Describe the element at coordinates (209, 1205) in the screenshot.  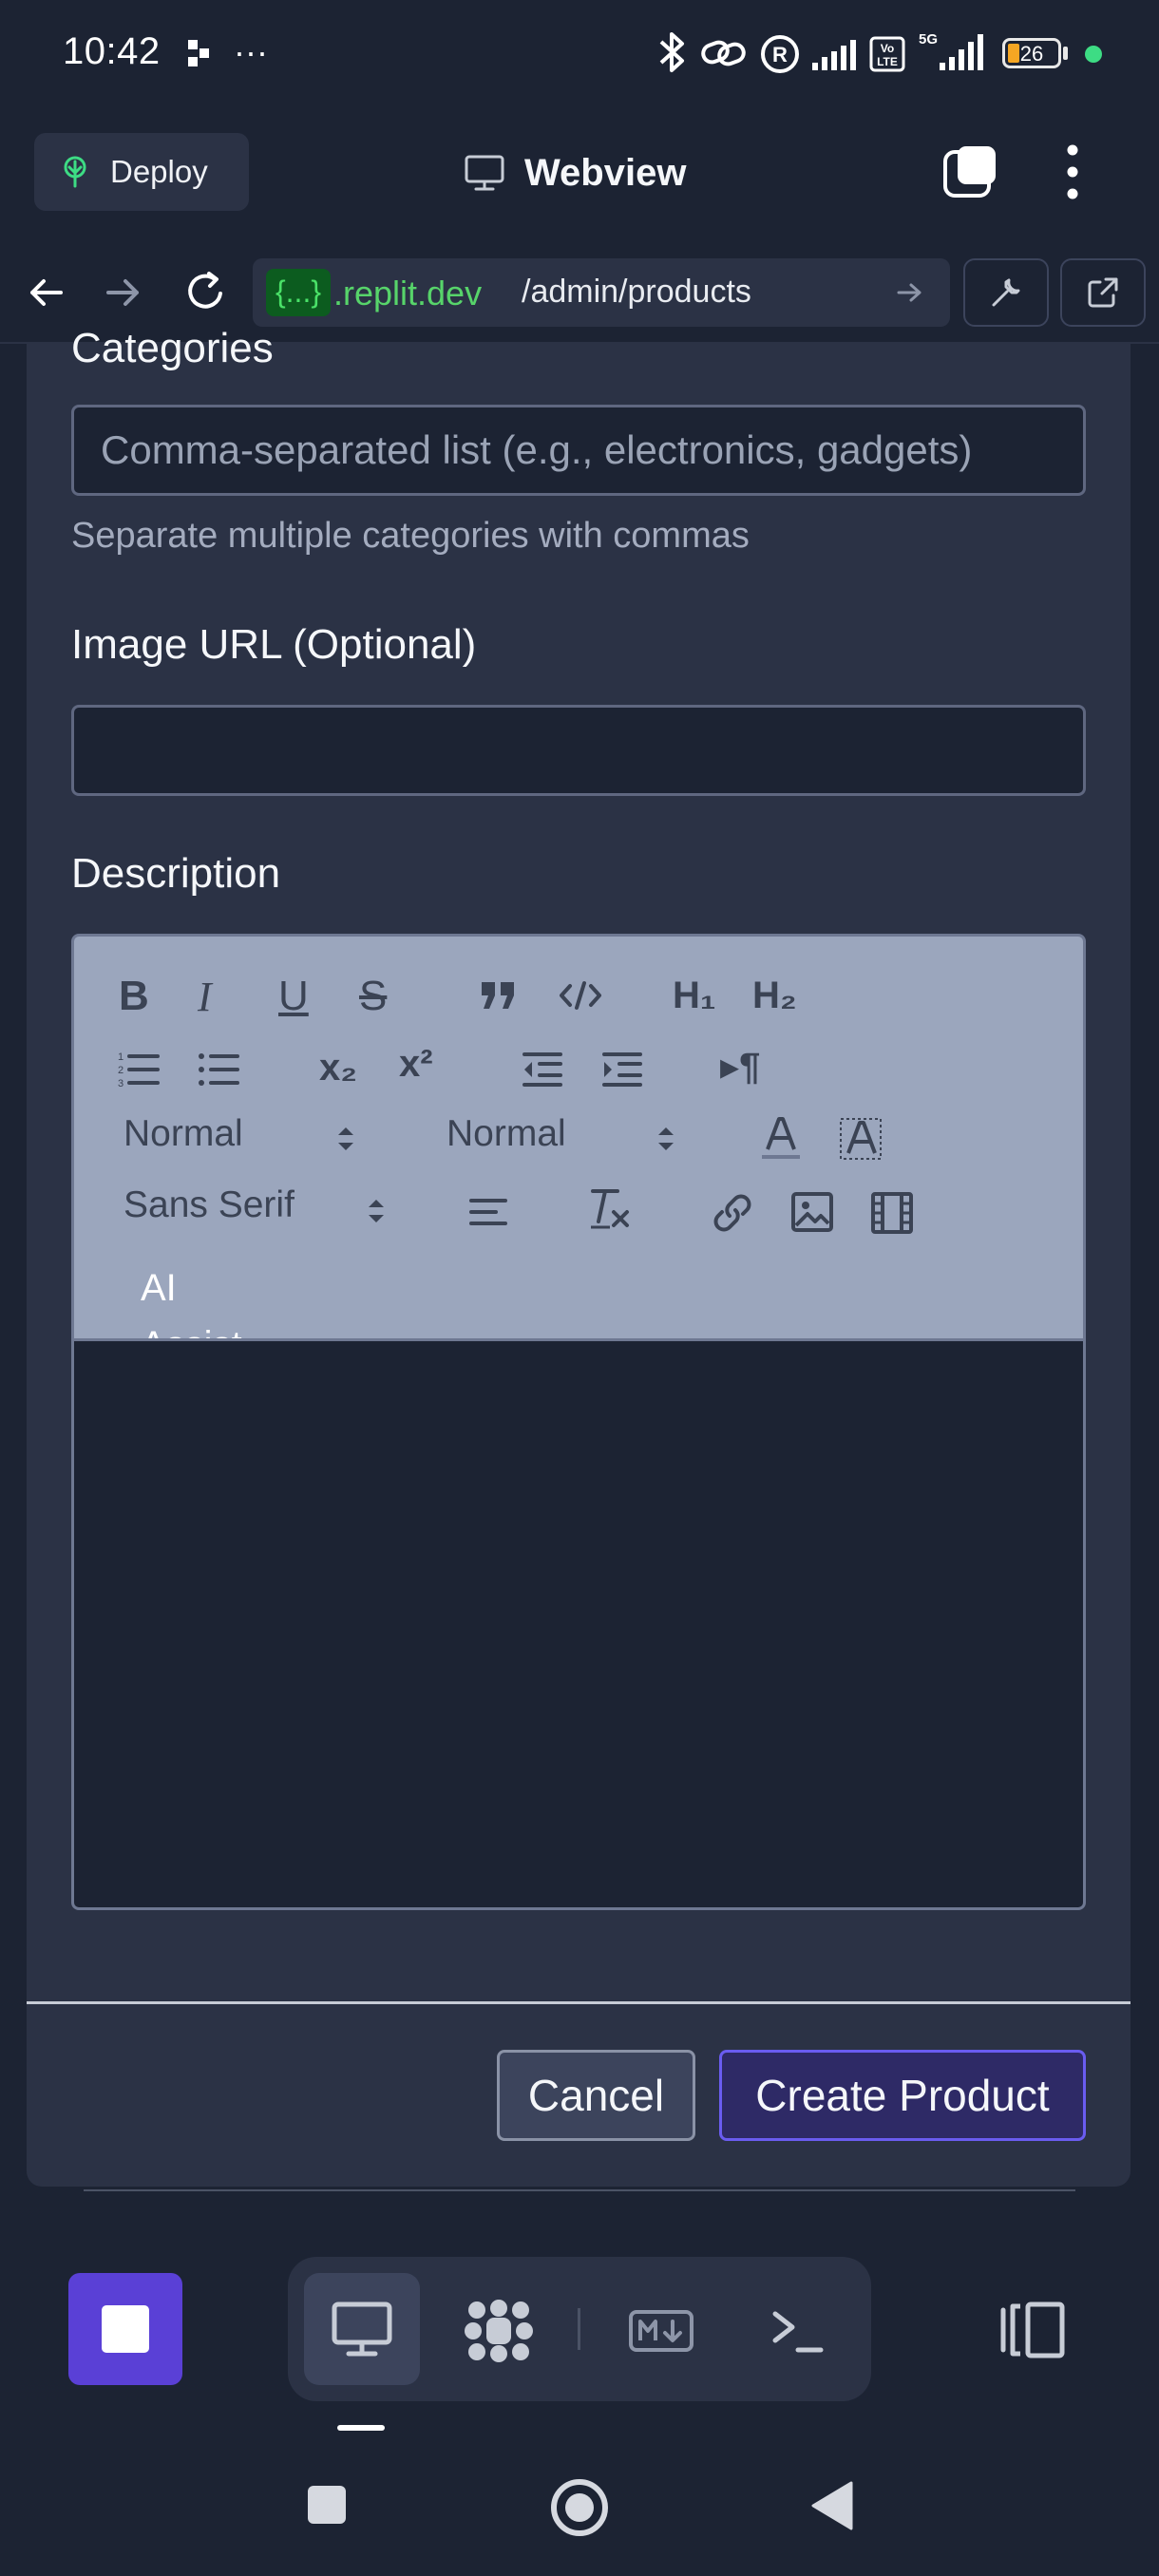
I see `font-select: Sans Serif` at that location.